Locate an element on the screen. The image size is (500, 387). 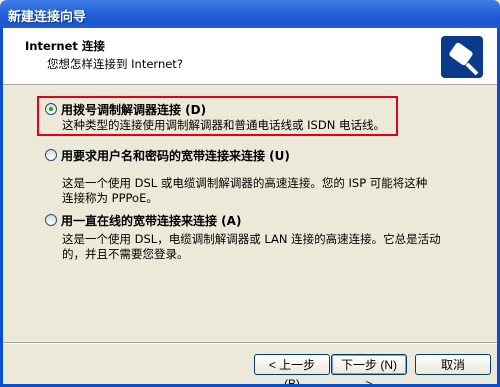
broadband-pppoe-radio is located at coordinates (51, 155).